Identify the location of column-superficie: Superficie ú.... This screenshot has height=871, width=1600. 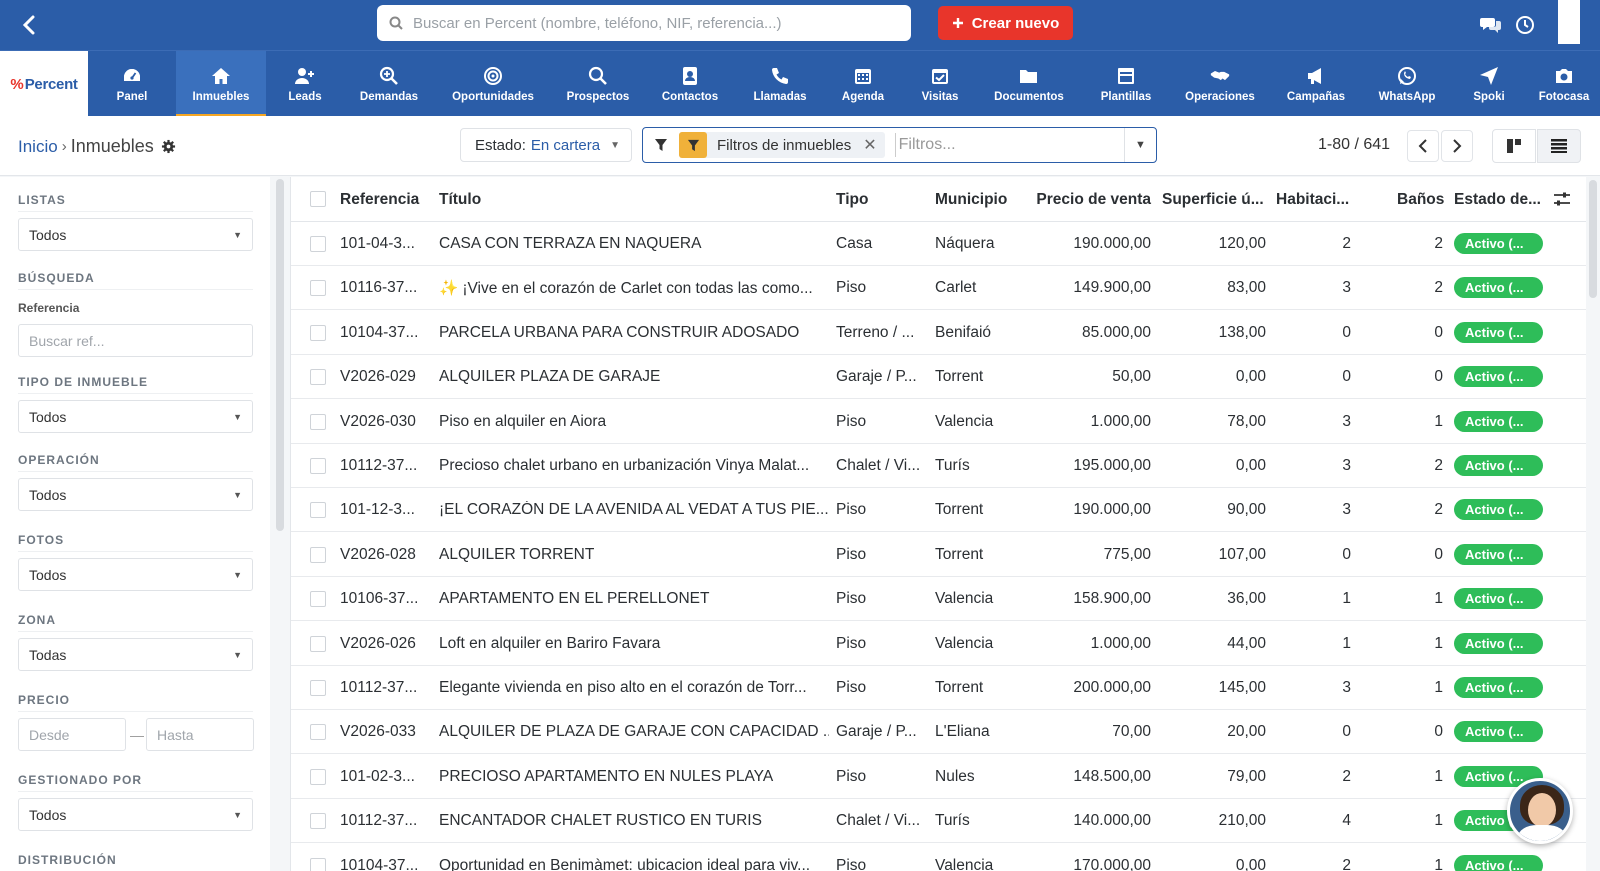
(1213, 200).